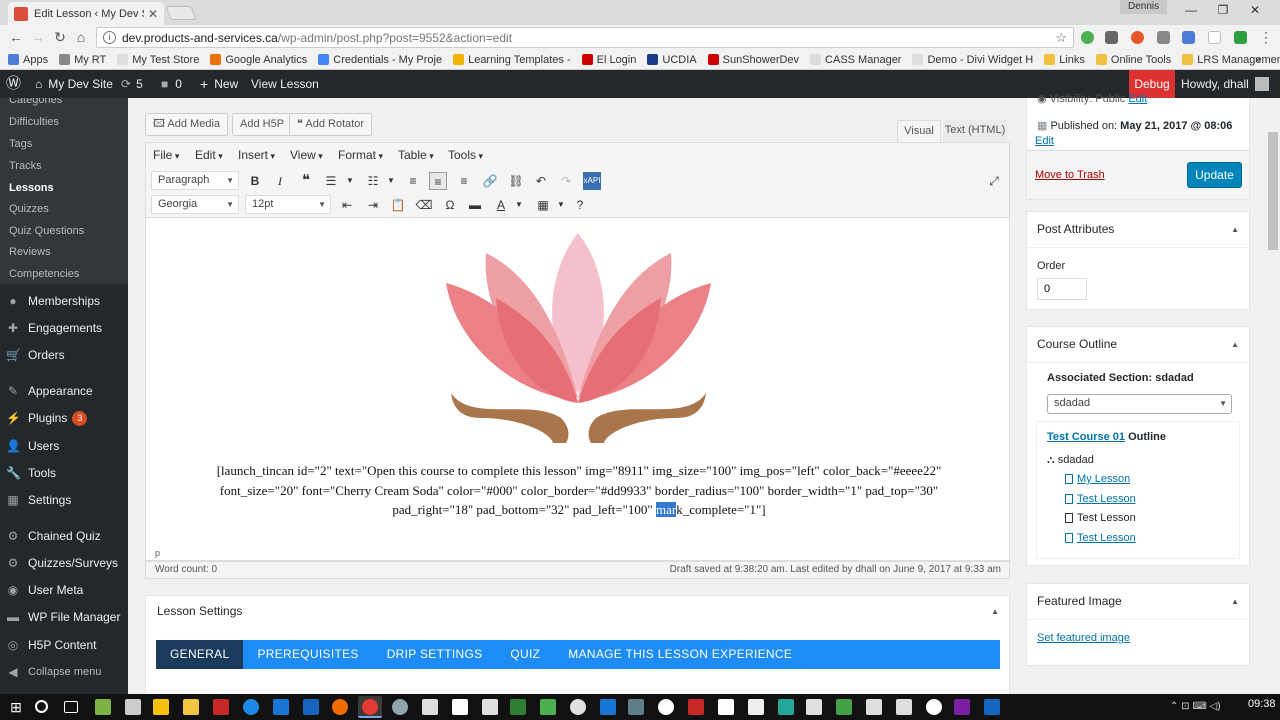 The image size is (1280, 720). Describe the element at coordinates (60, 37) in the screenshot. I see `reload-icon: ↻` at that location.